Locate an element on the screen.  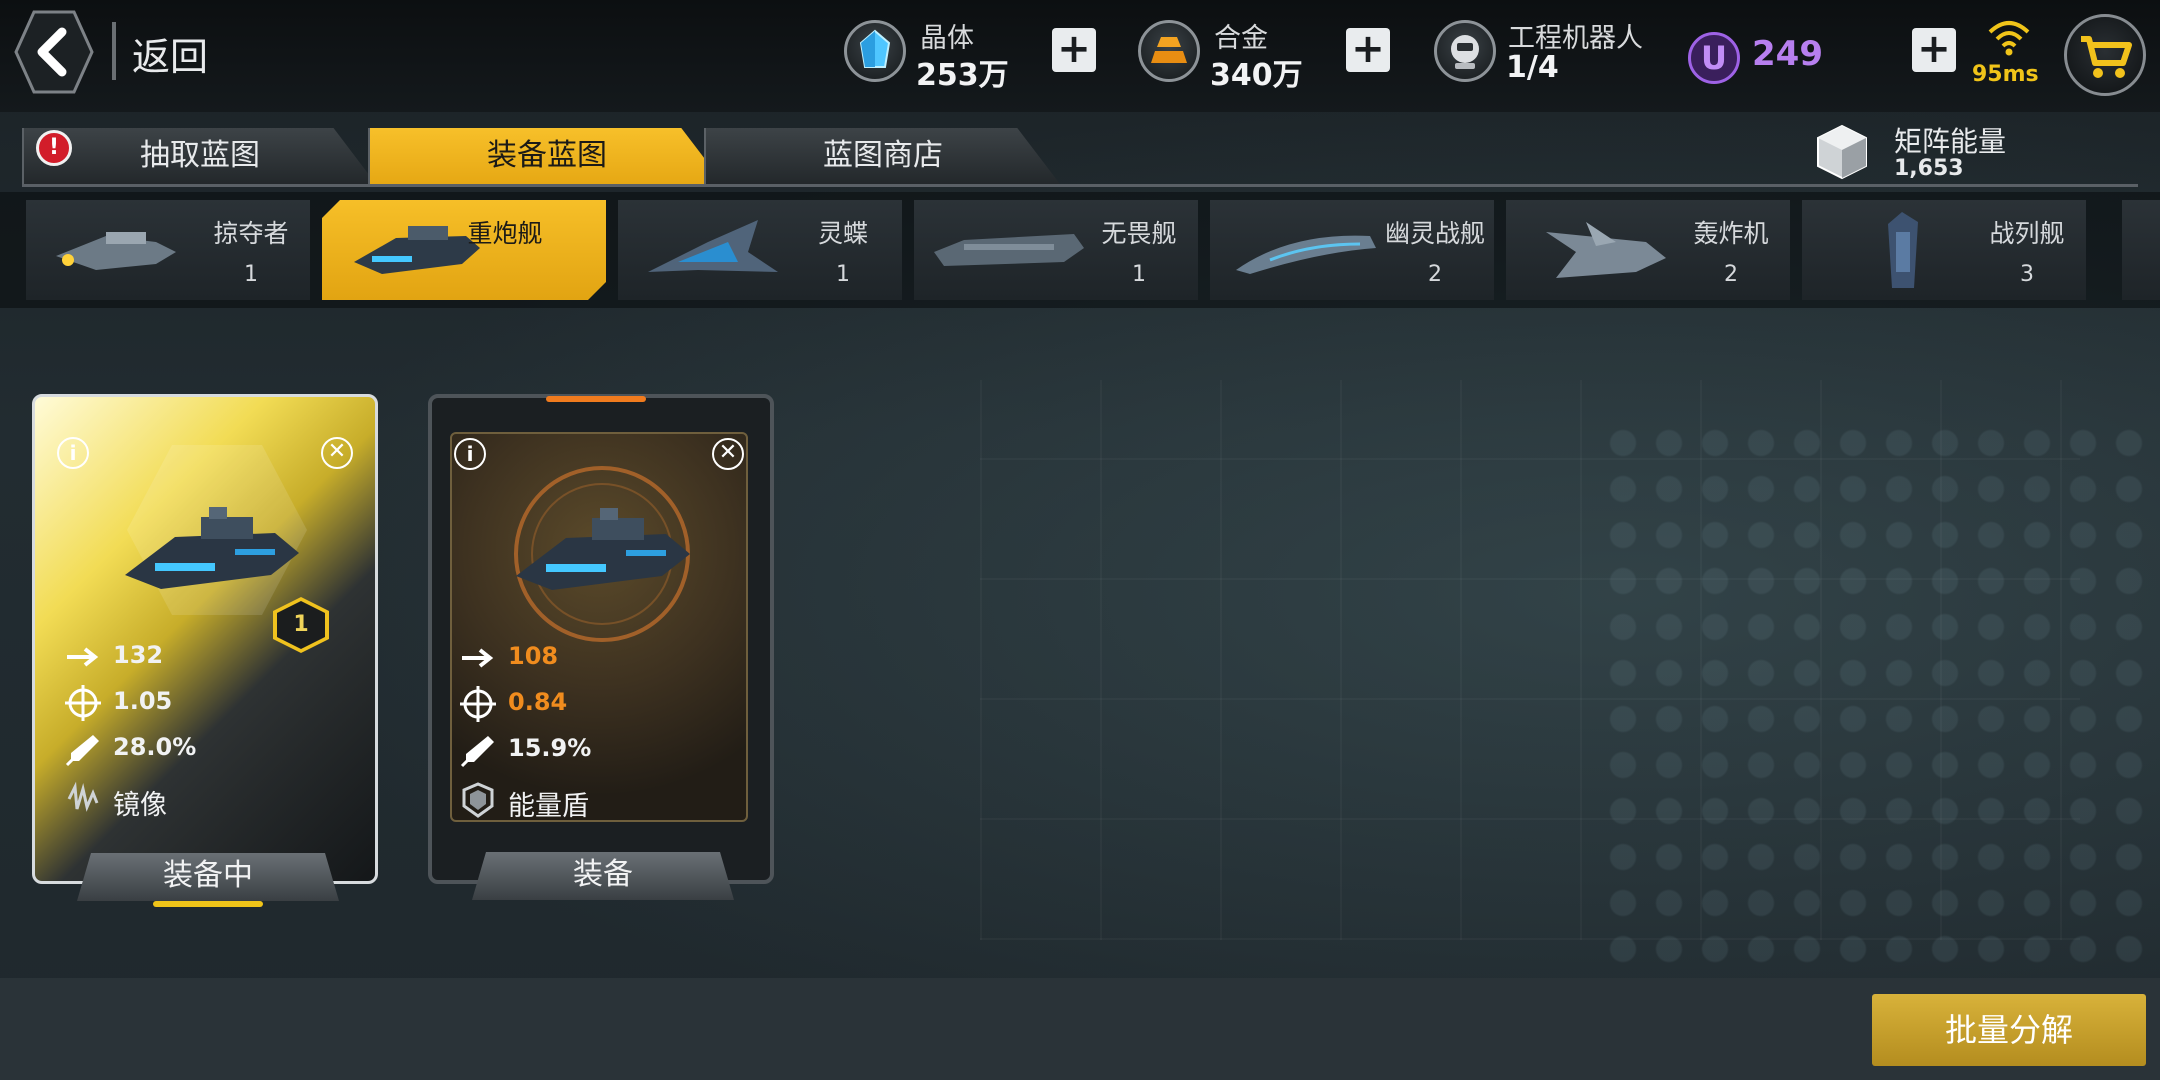
alert-badge: ! is located at coordinates (54, 148).